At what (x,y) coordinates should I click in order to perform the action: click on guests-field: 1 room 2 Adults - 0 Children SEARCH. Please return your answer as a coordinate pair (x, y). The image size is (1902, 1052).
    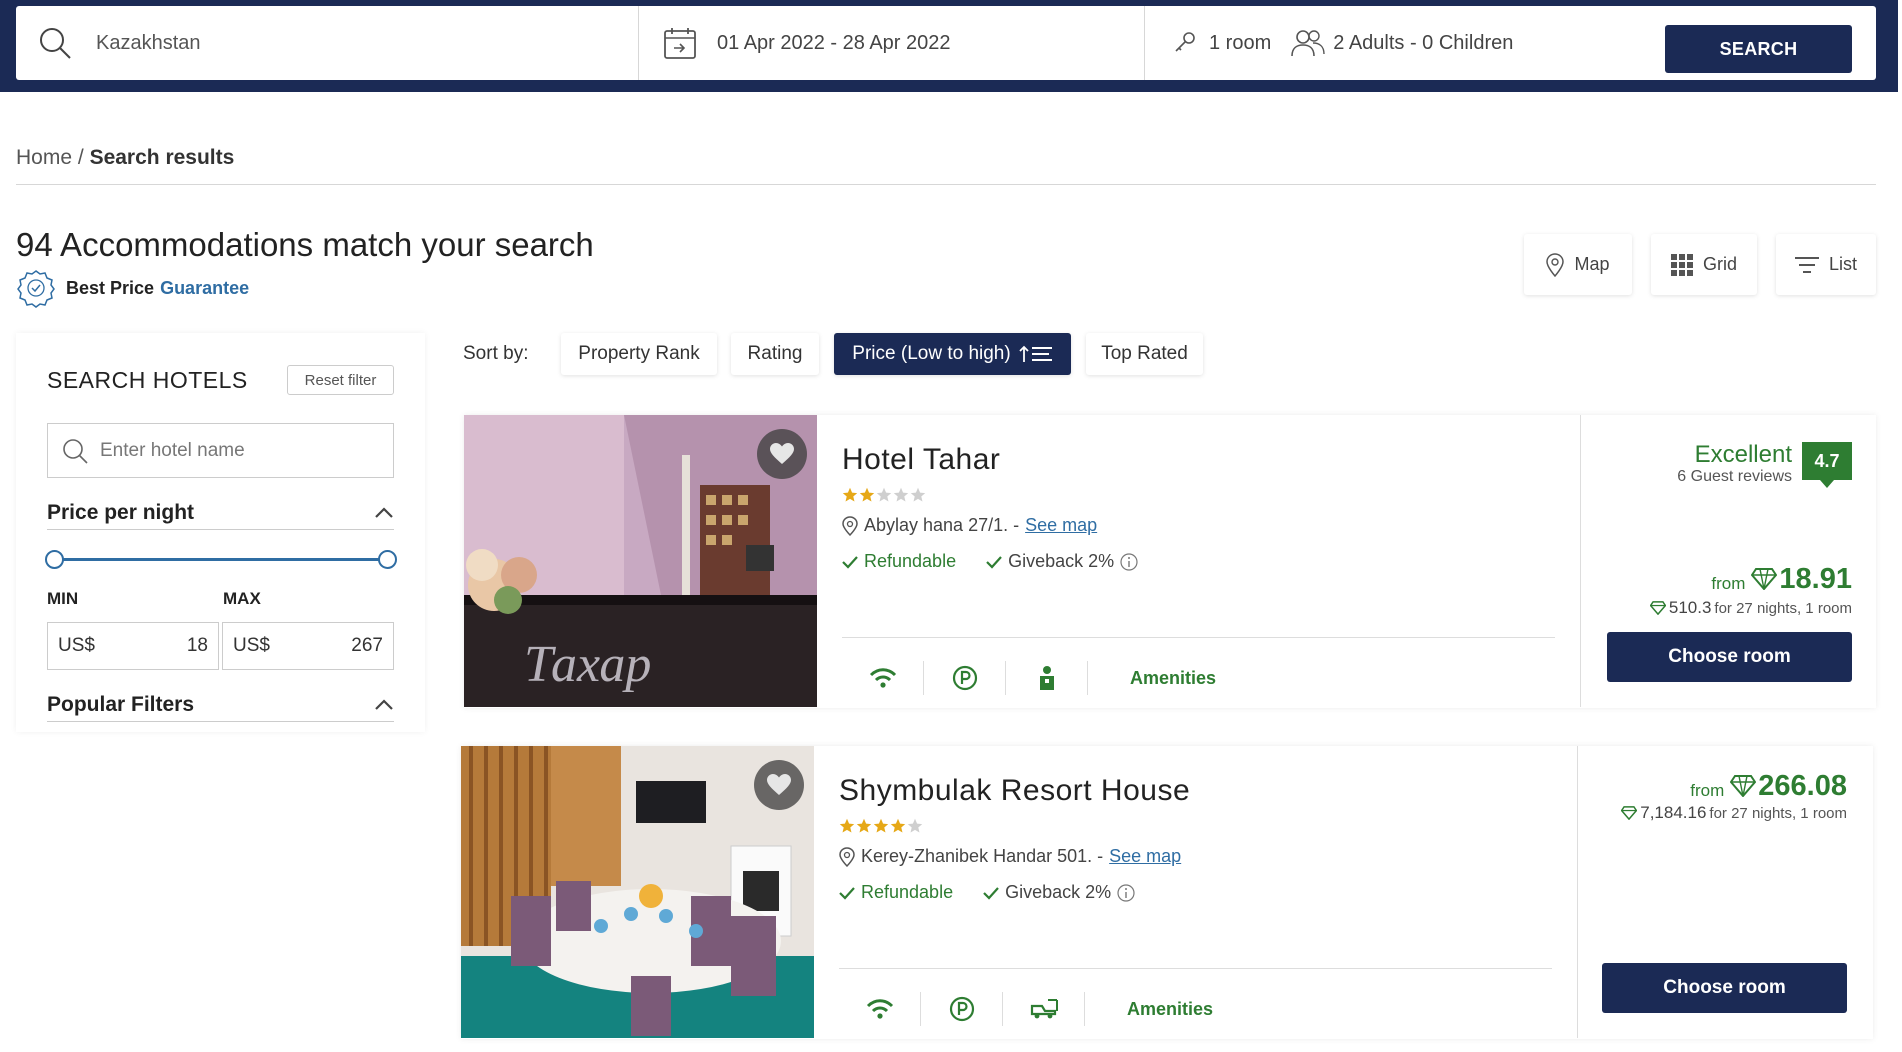
    Looking at the image, I should click on (1510, 43).